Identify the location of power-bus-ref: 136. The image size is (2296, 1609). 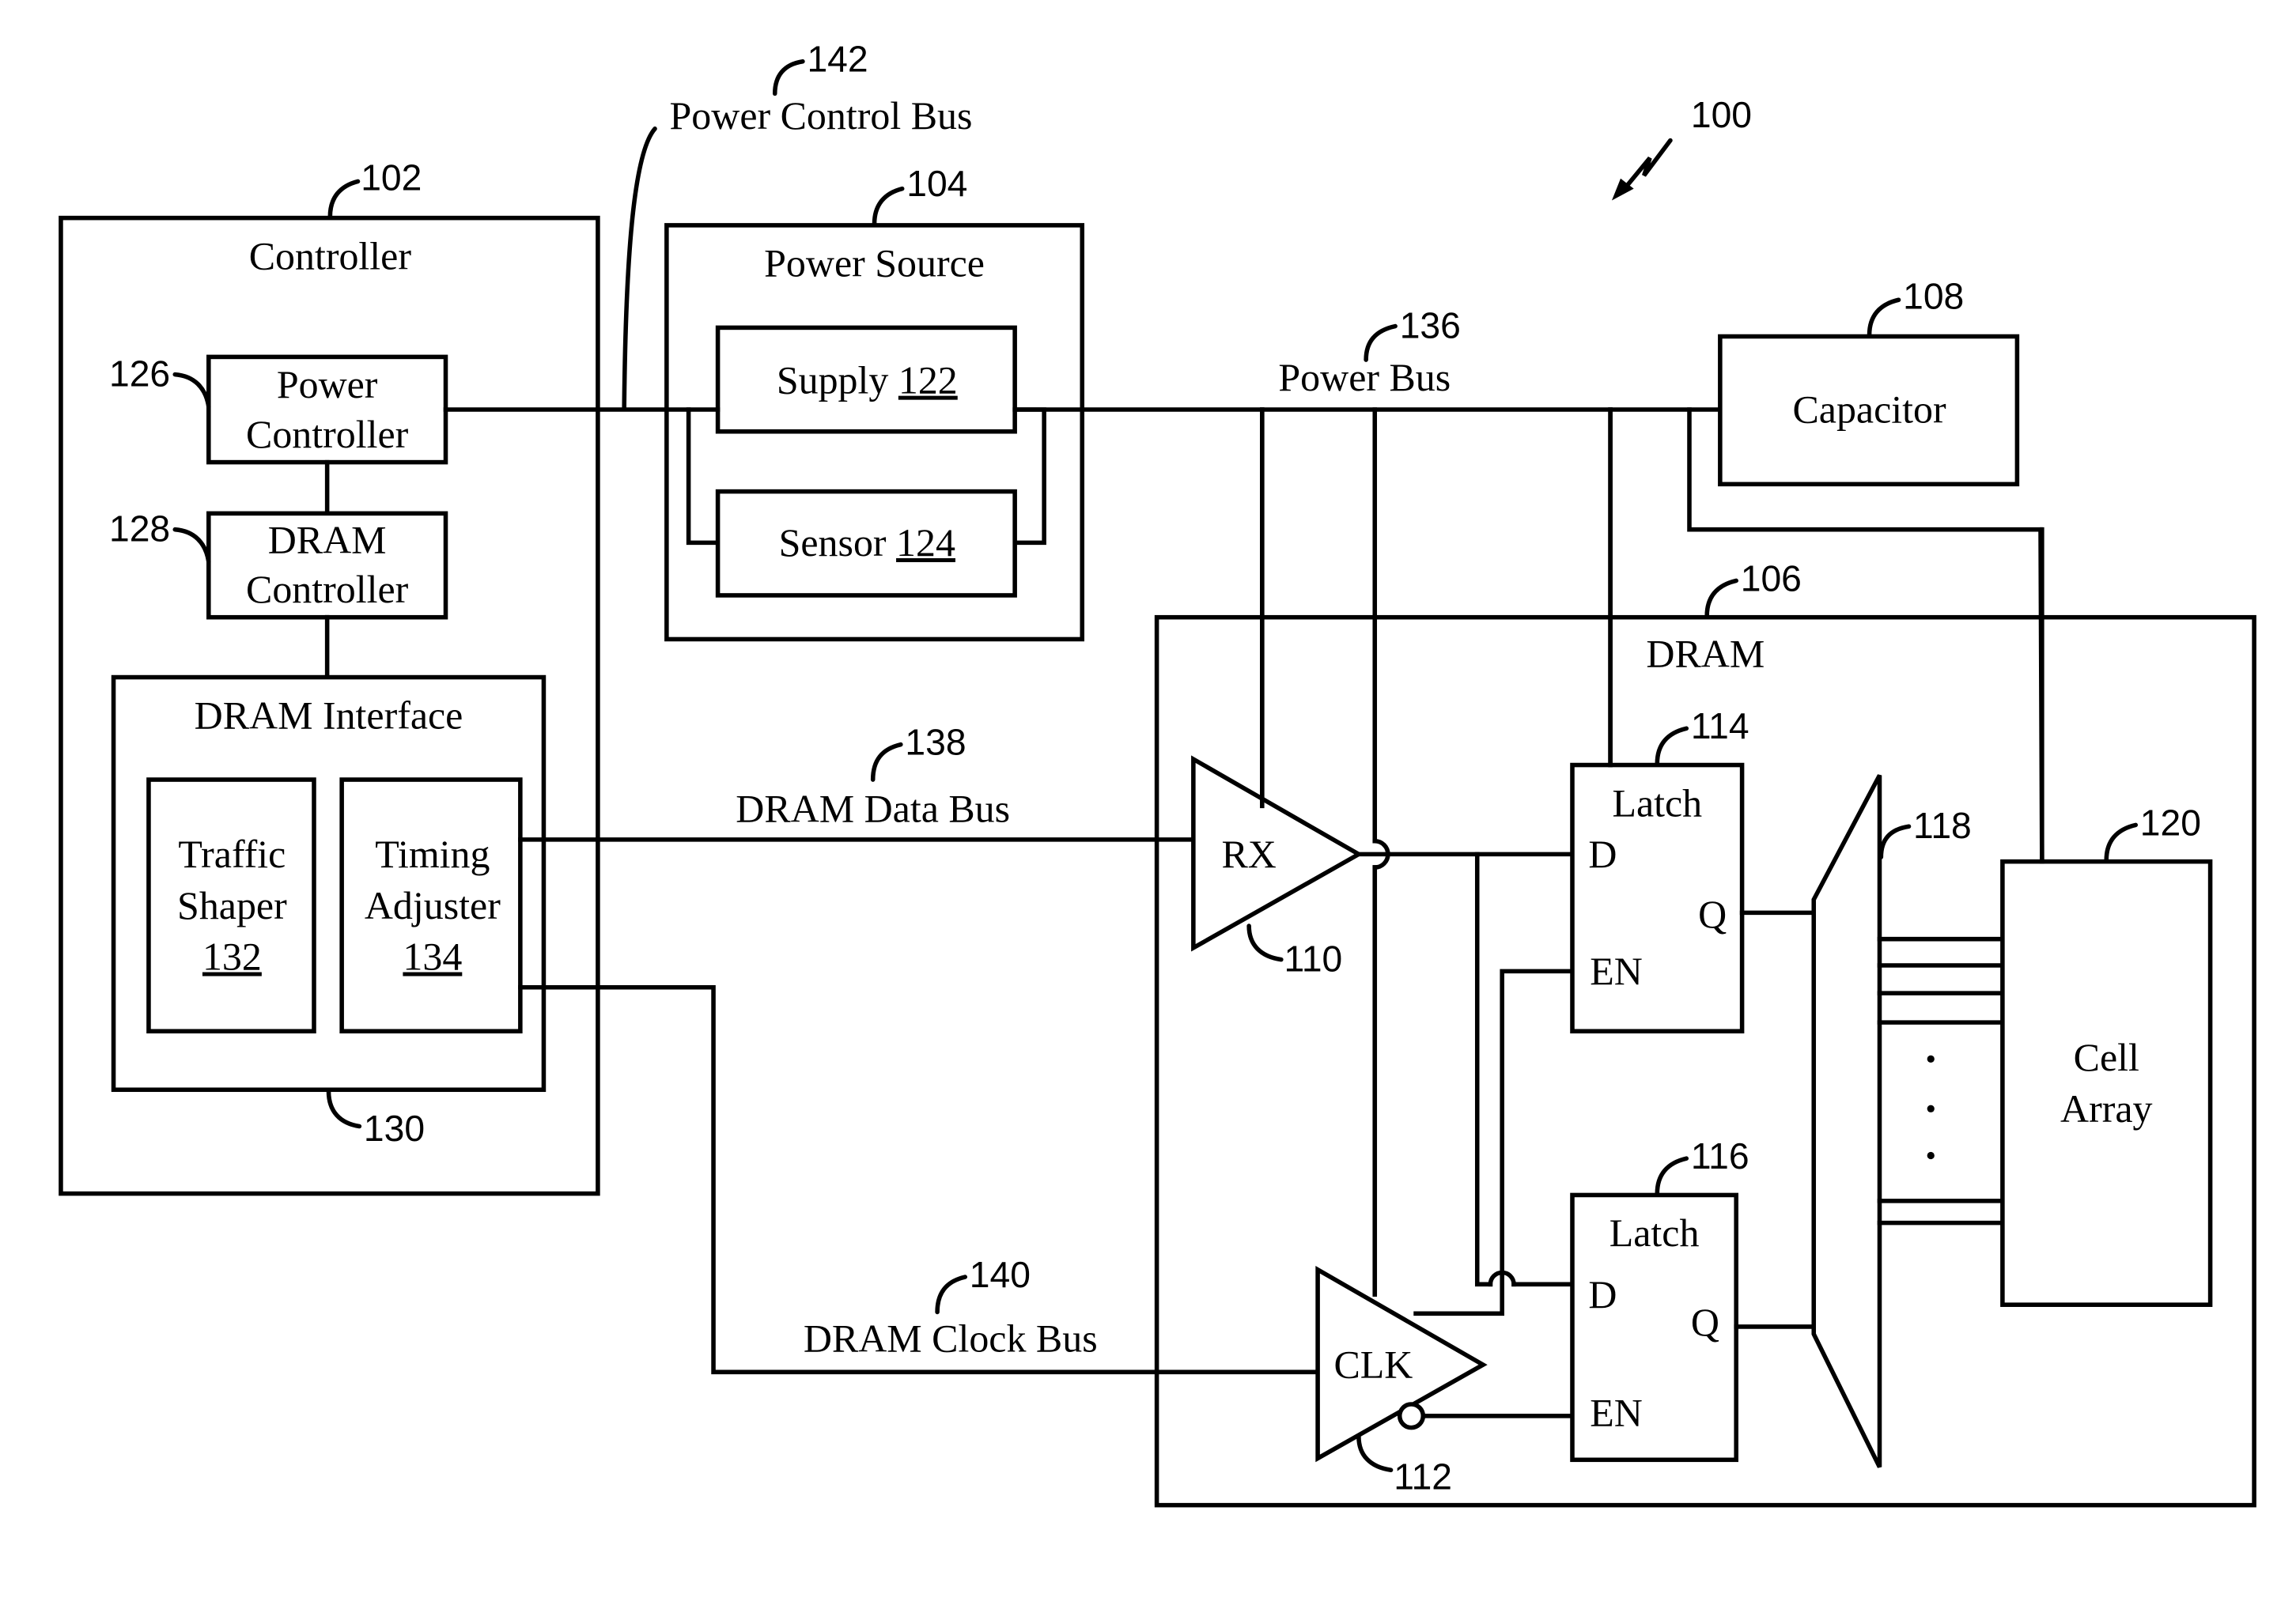
(1430, 325).